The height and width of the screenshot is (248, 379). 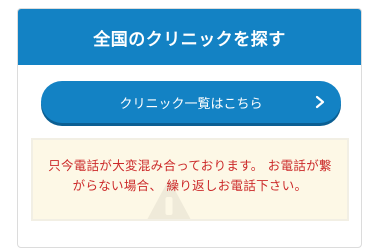 I want to click on panel-title: 全国のクリニックを探す, so click(x=189, y=39).